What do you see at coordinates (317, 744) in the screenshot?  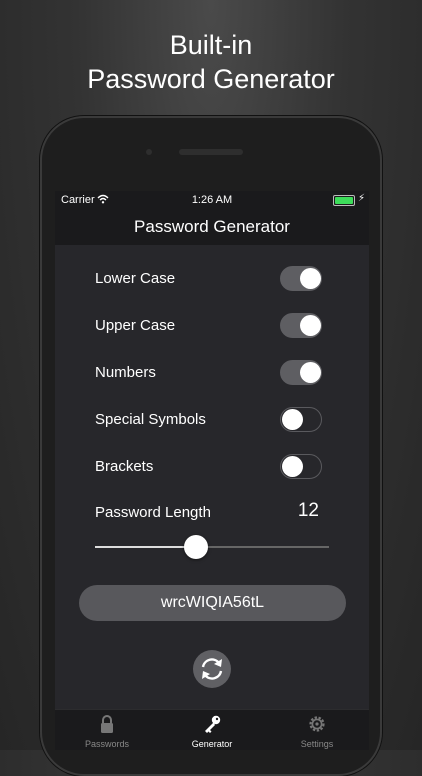 I see `tab-label-settings: Settings` at bounding box center [317, 744].